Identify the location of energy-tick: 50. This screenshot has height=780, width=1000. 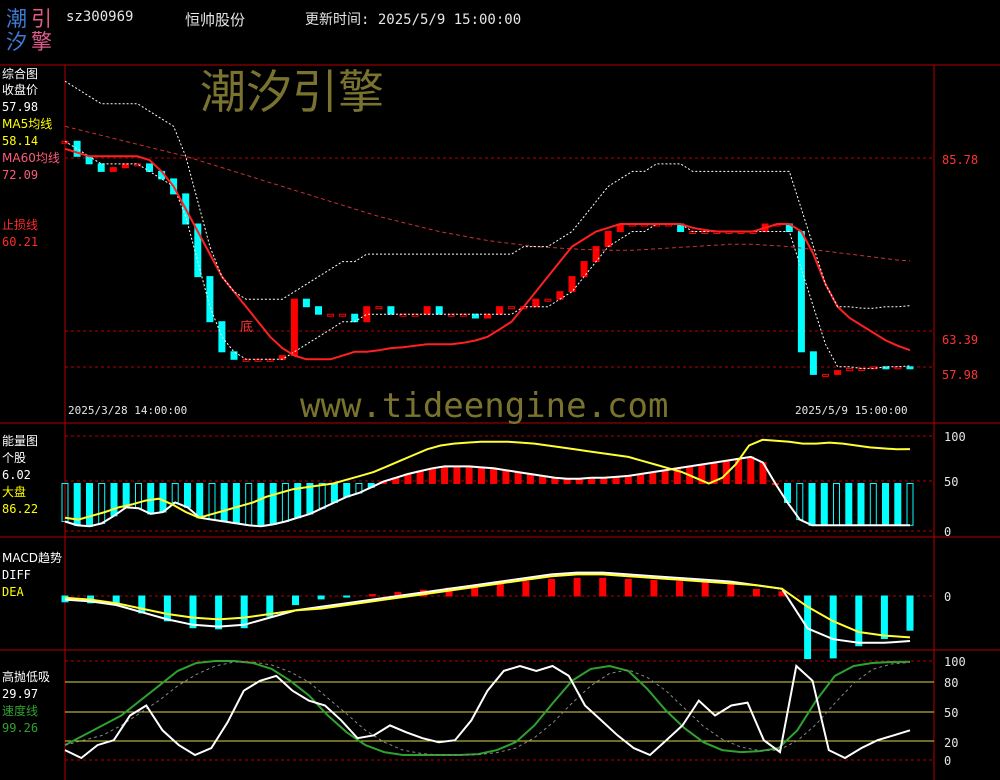
(951, 482).